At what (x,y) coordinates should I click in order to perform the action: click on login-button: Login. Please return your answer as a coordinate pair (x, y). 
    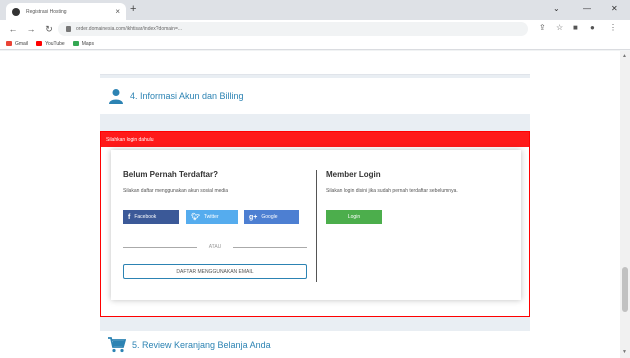
    Looking at the image, I should click on (354, 217).